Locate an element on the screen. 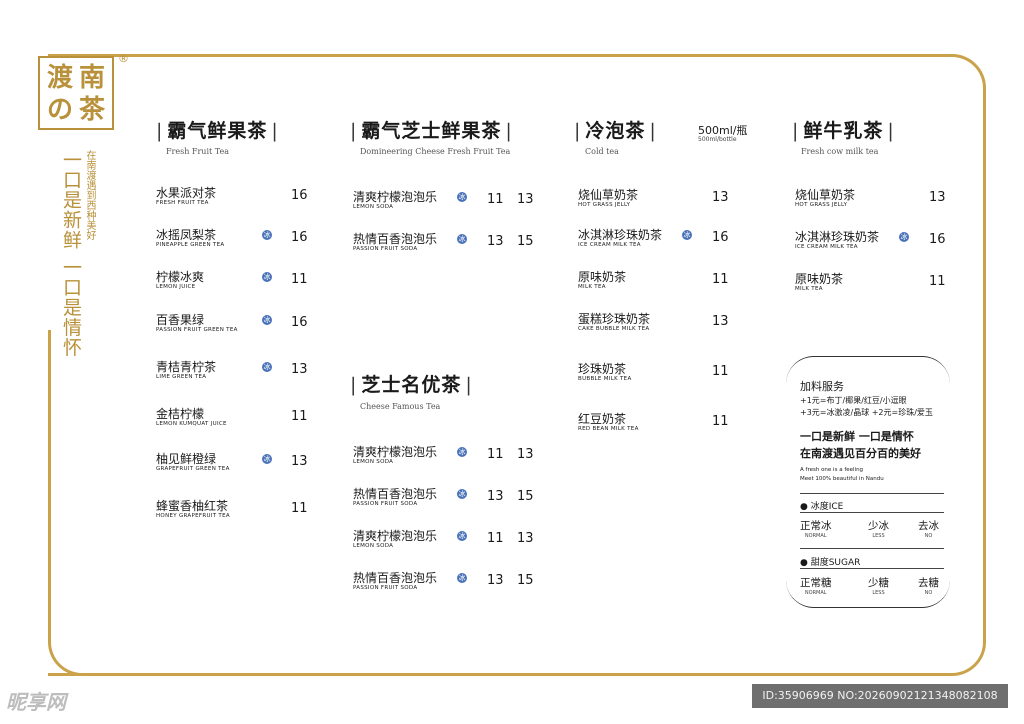  watermark-id: ID:35906969 NO:20260902121348082108 is located at coordinates (880, 696).